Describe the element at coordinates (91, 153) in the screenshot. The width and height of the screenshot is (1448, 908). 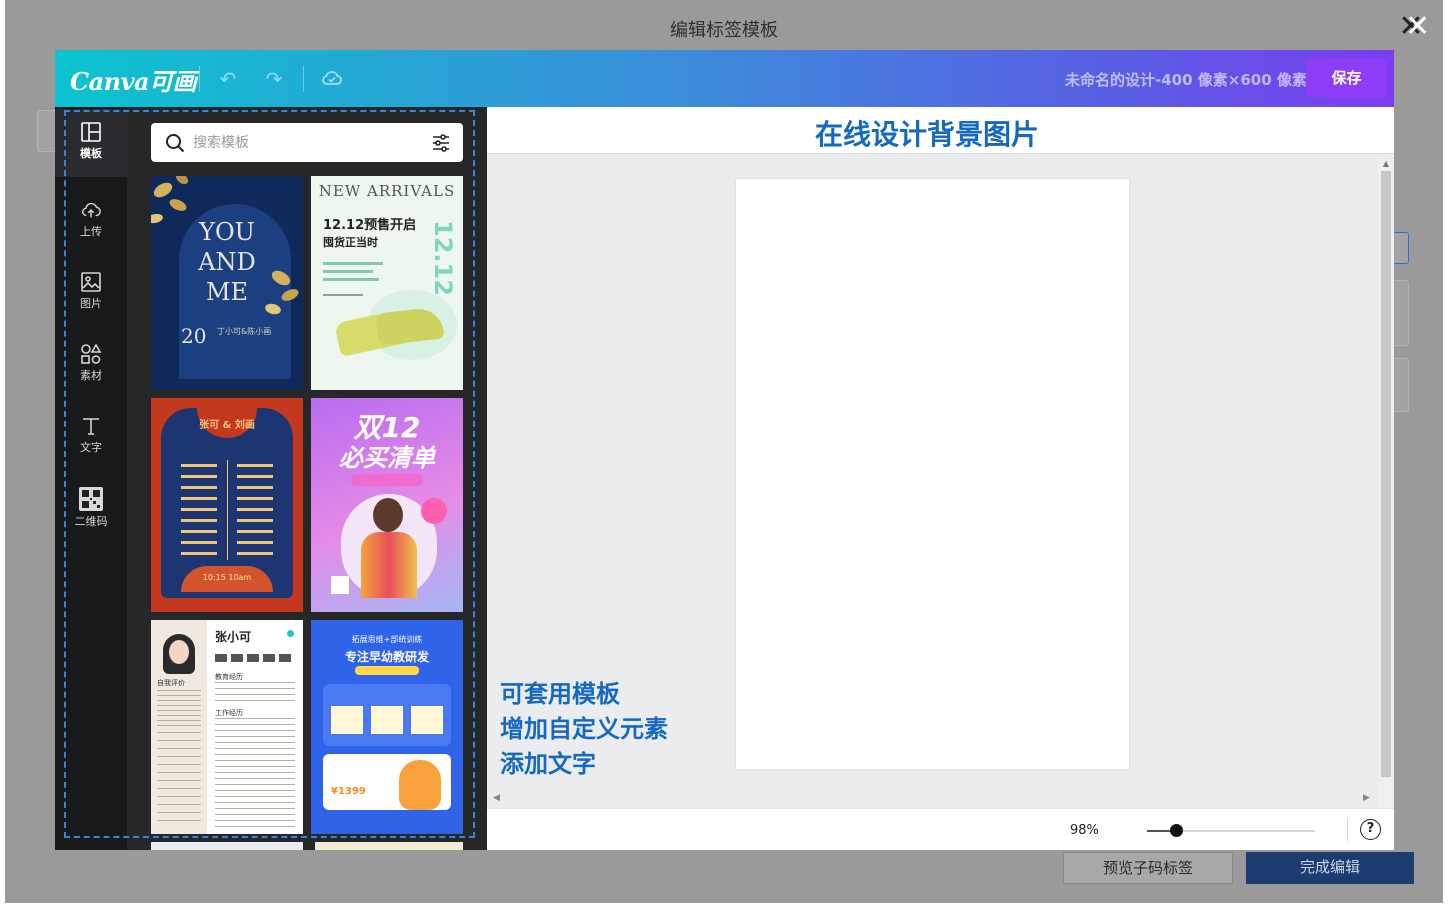
I see `nav-label: 模板` at that location.